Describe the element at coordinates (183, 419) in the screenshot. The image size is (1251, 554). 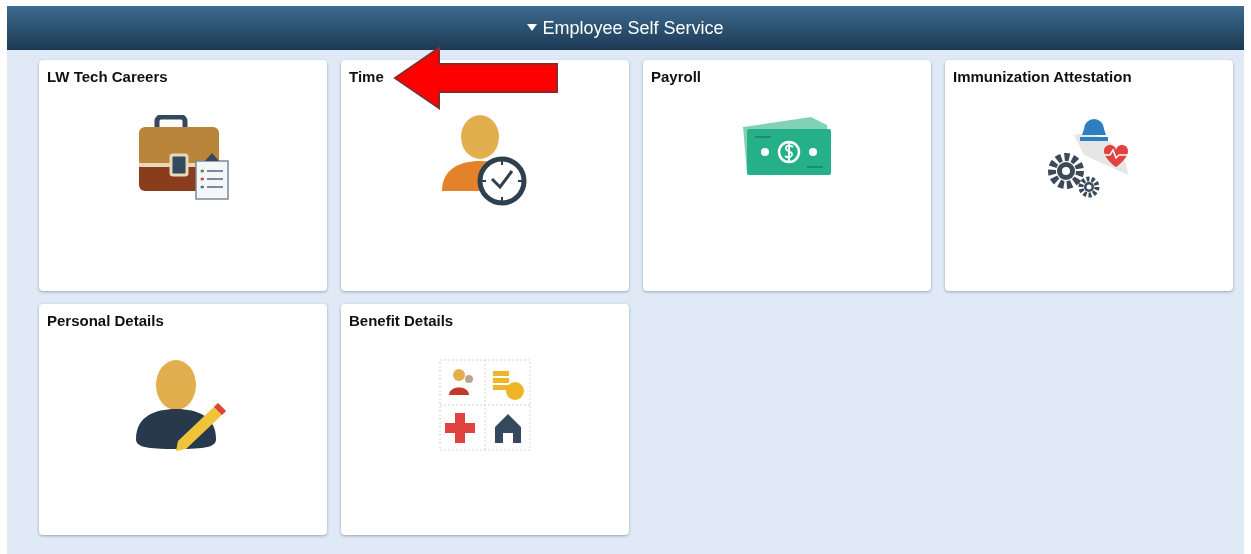
I see `tile: Personal Details` at that location.